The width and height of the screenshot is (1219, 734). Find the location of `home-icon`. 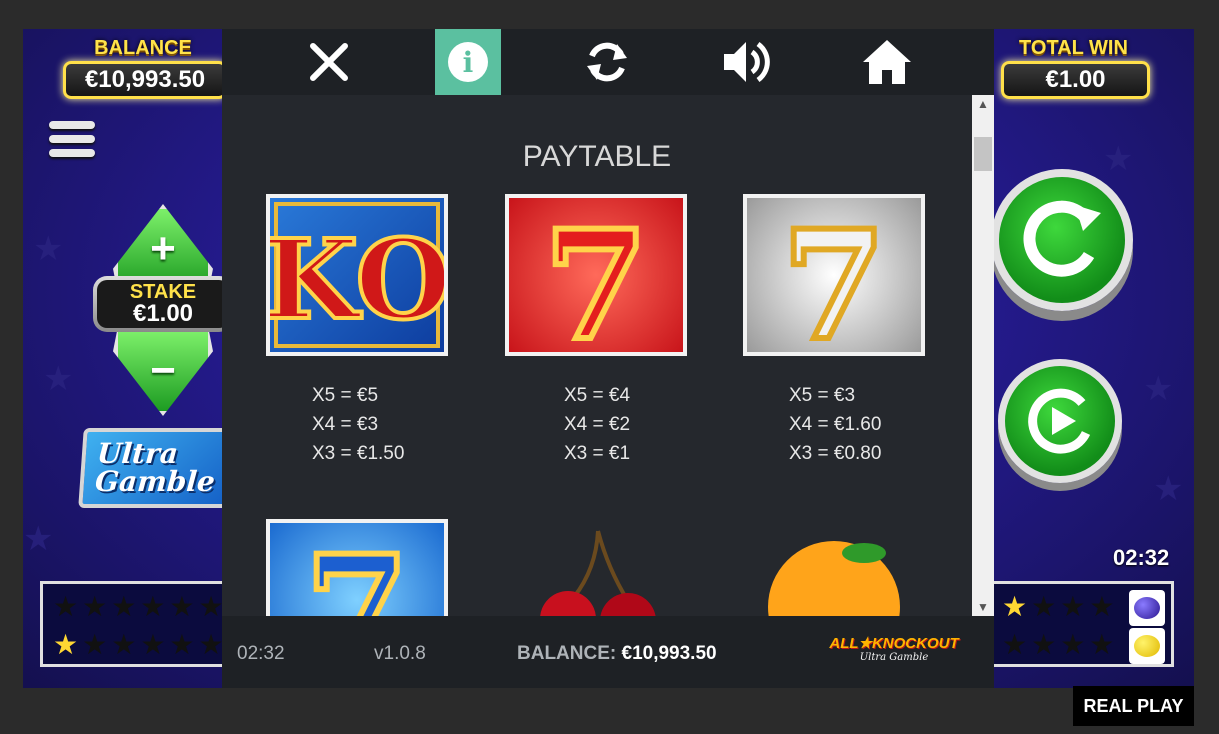

home-icon is located at coordinates (887, 62).